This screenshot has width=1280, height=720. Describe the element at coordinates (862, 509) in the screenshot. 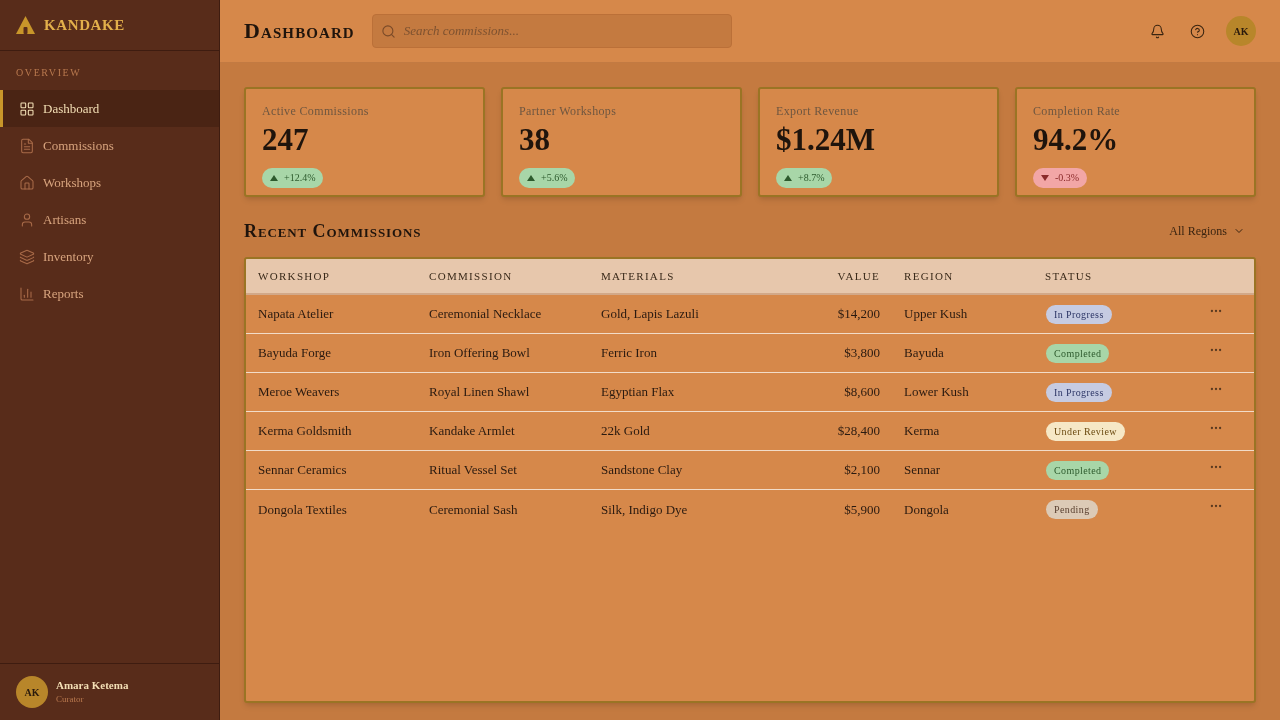

I see `table-cell-text: $5,900` at that location.